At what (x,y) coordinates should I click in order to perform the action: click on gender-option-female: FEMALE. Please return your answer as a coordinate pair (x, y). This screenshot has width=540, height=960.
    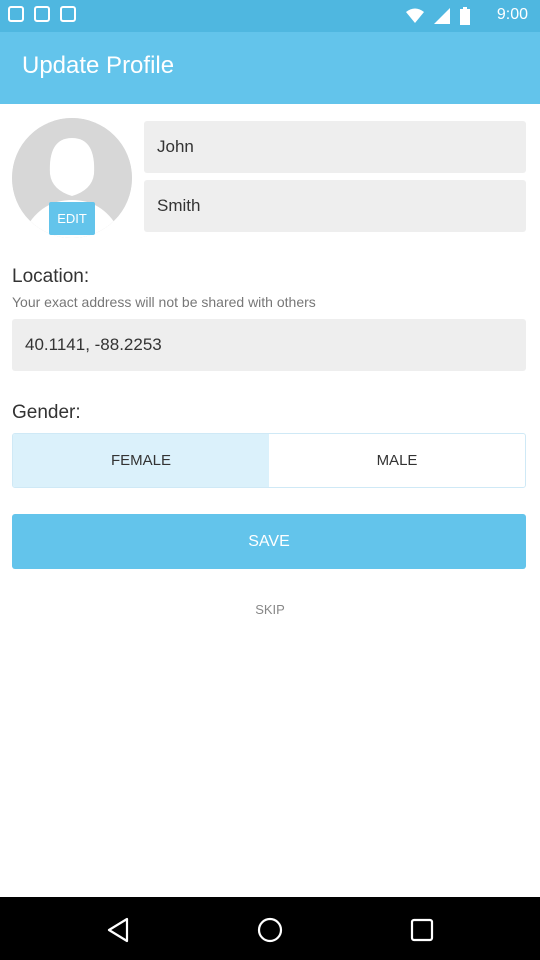
    Looking at the image, I should click on (141, 460).